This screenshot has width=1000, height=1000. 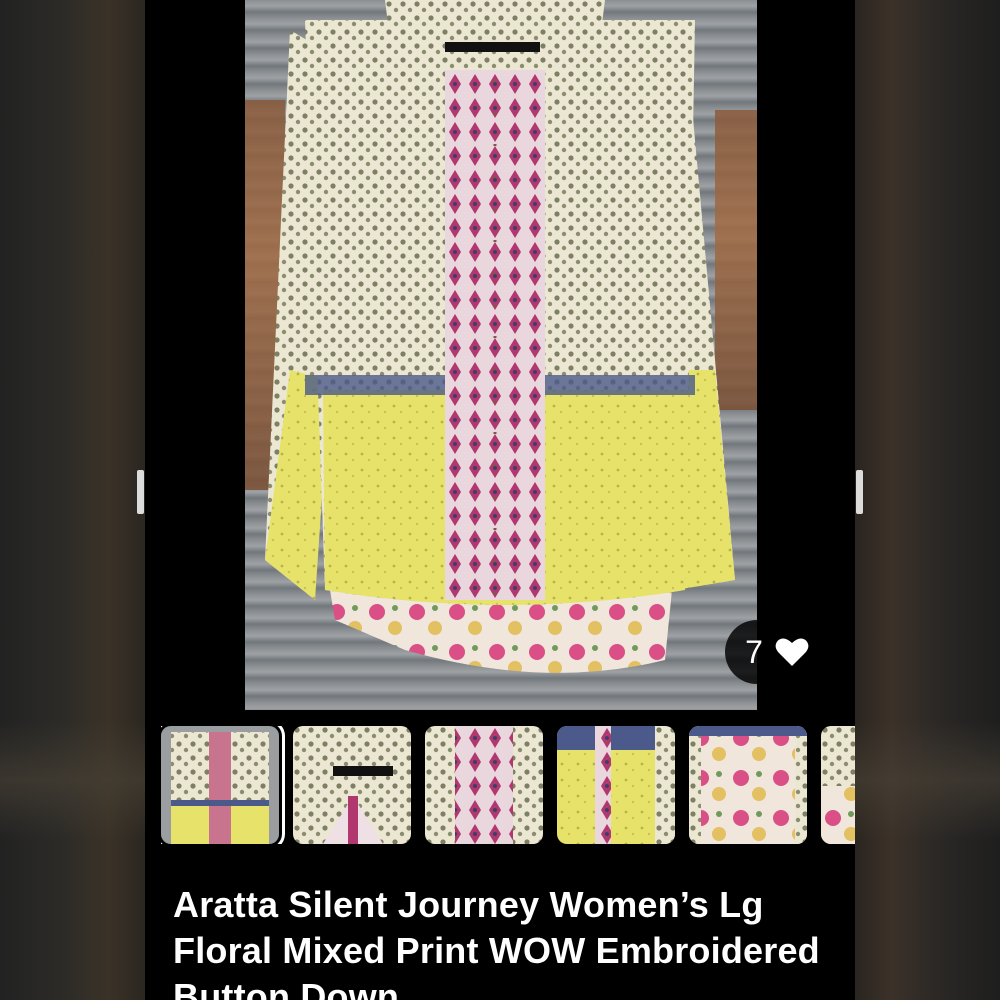 I want to click on blurred-background-right, so click(x=927, y=500).